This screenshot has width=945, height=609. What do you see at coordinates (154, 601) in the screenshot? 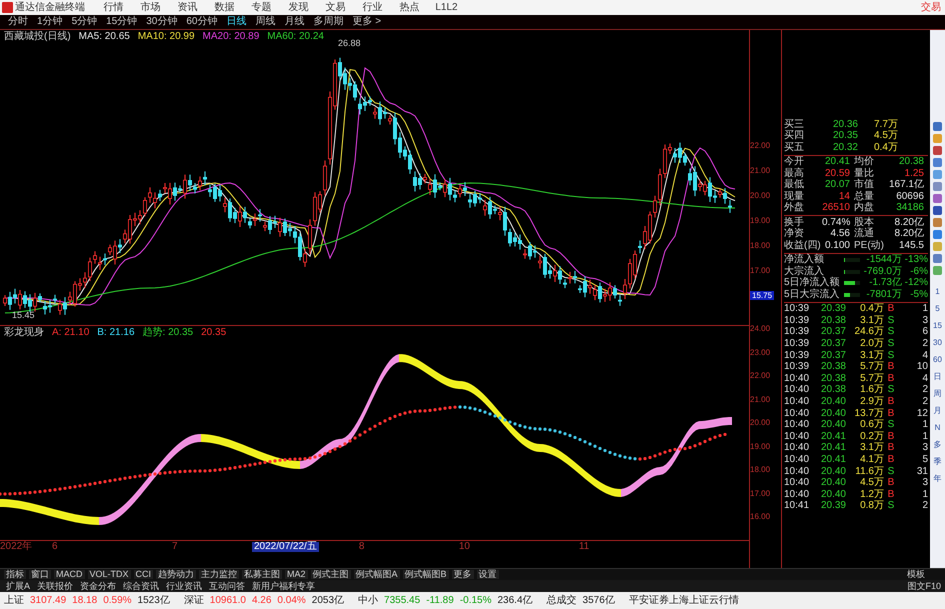
I see `index-amount: 1523亿` at bounding box center [154, 601].